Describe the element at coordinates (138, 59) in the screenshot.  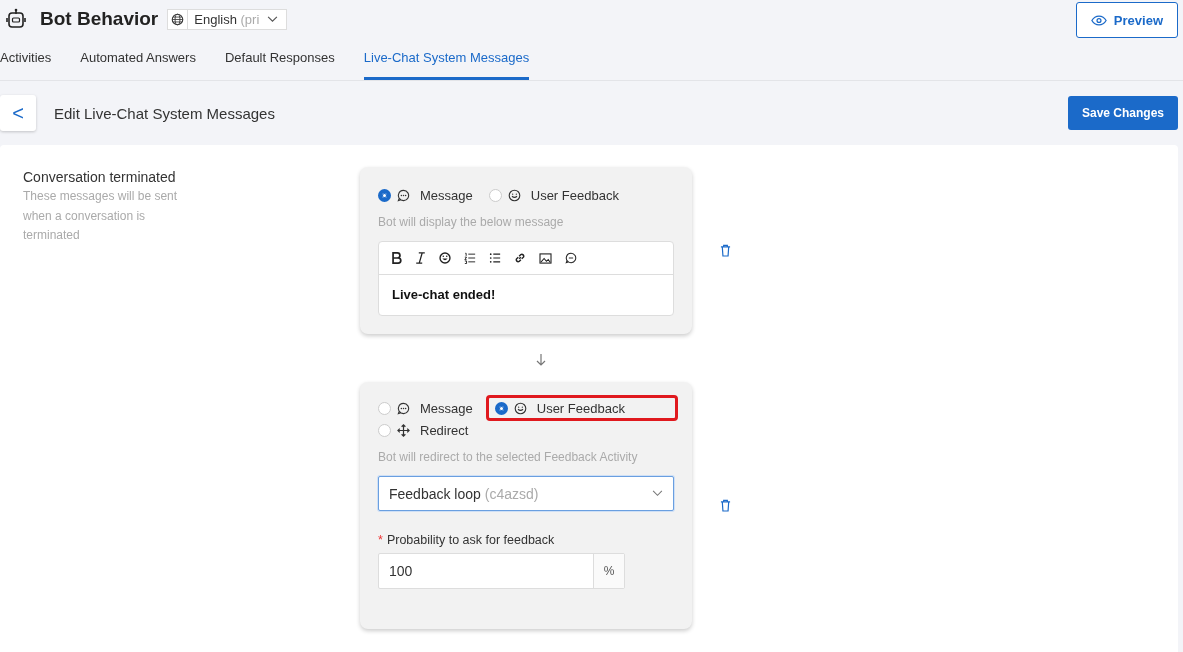
I see `tab: Automated Answers` at that location.